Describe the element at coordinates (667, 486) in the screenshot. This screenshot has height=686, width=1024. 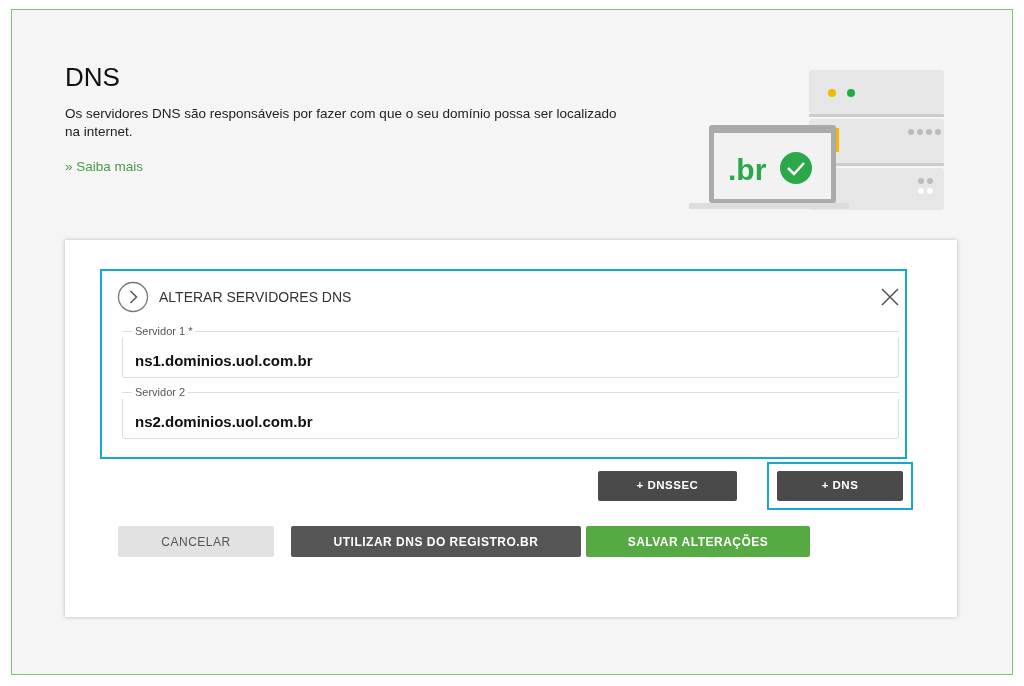
I see `add-button: + DNSSEC` at that location.